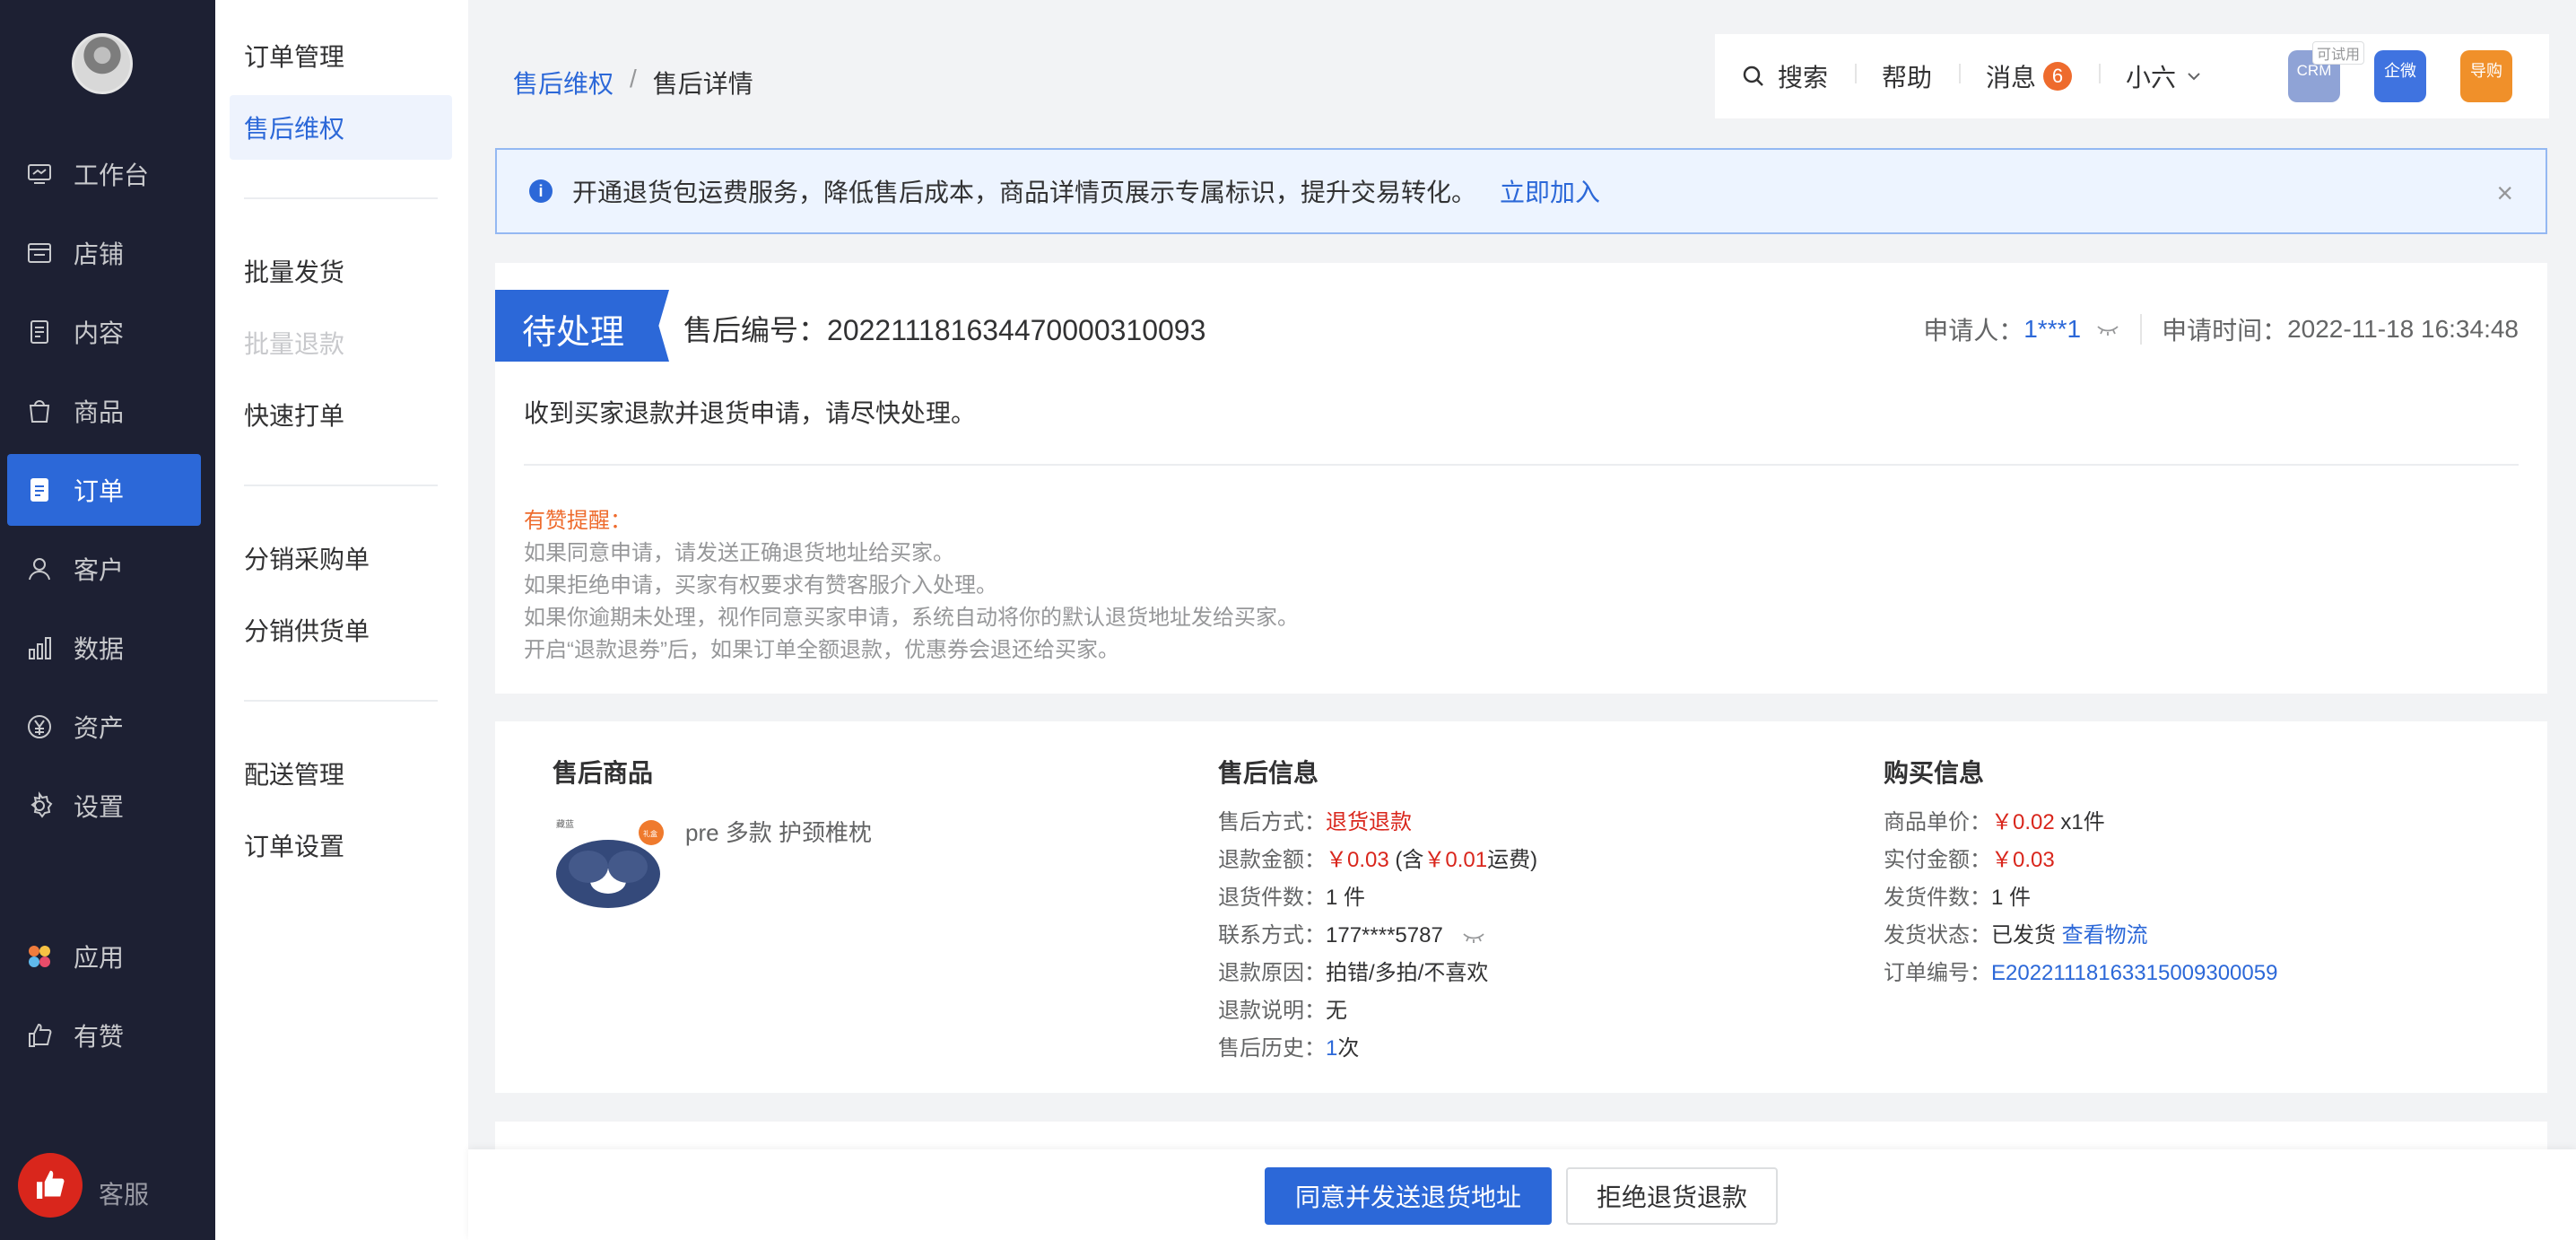  What do you see at coordinates (112, 175) in the screenshot?
I see `nav-label: 工作台` at bounding box center [112, 175].